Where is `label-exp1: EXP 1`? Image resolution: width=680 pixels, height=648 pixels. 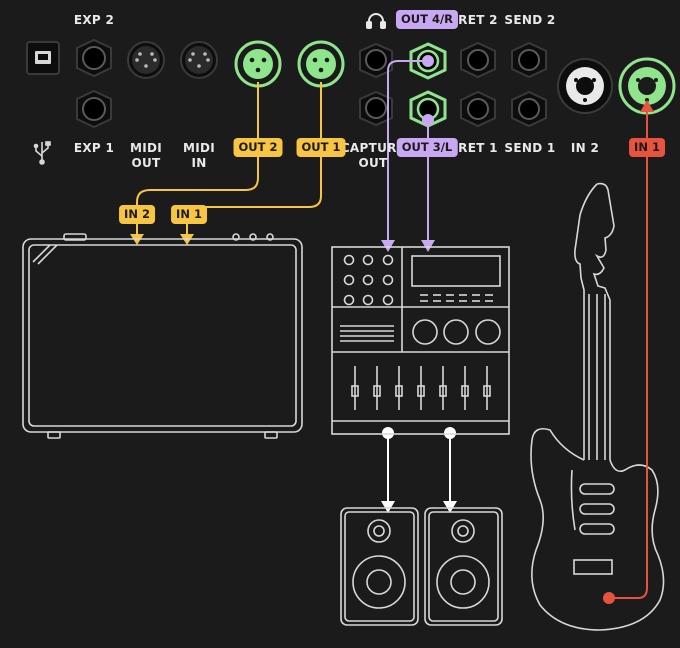 label-exp1: EXP 1 is located at coordinates (94, 148).